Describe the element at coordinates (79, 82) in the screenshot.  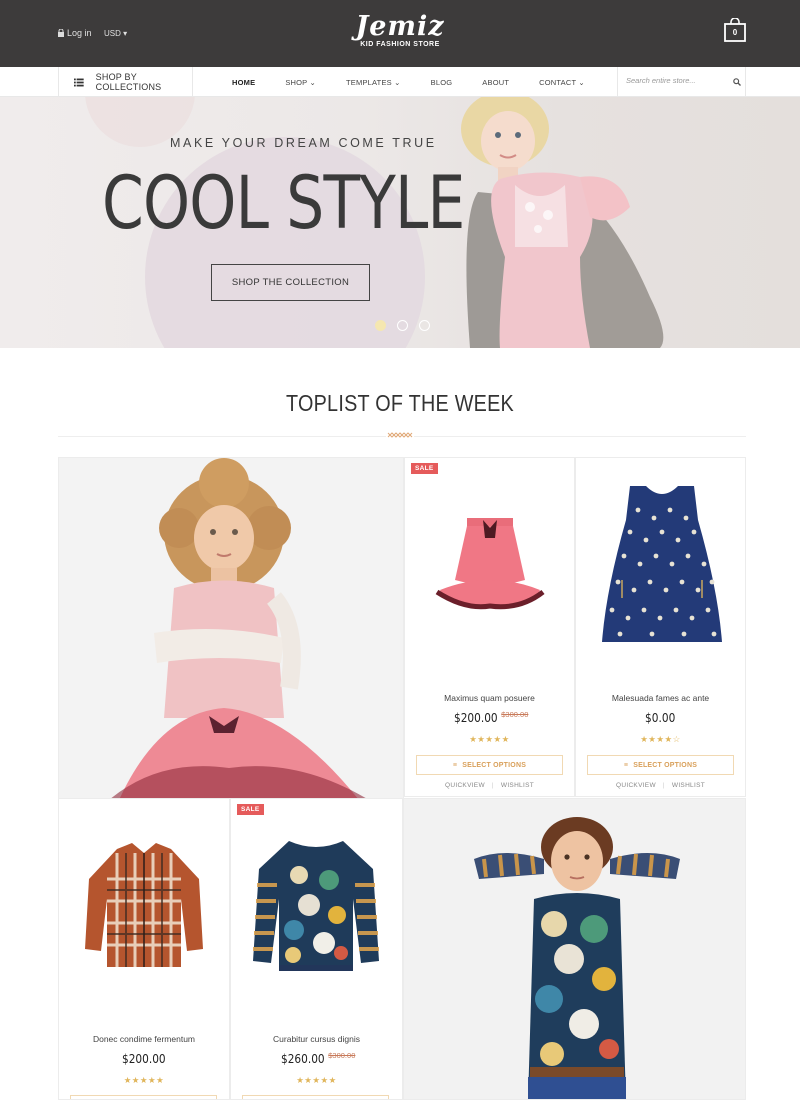
I see `list-icon` at that location.